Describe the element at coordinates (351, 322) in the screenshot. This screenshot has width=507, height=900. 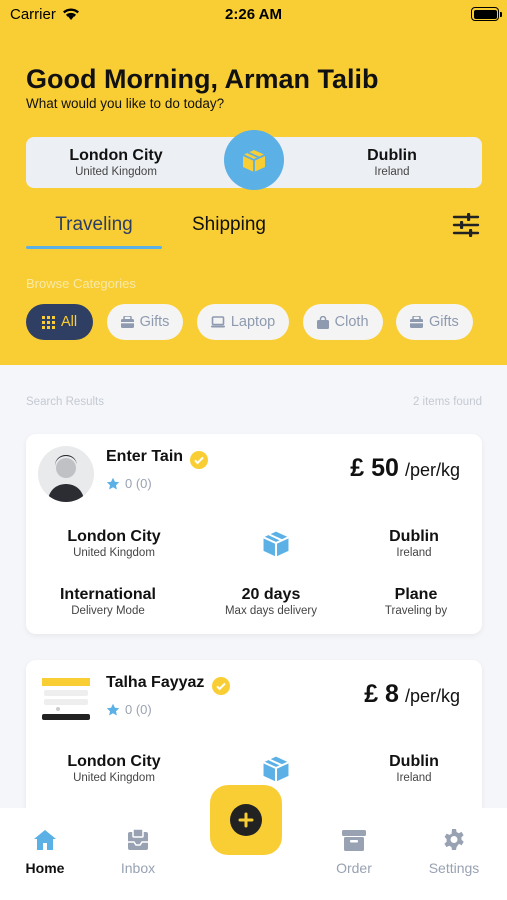
I see `category-label: Cloth` at that location.